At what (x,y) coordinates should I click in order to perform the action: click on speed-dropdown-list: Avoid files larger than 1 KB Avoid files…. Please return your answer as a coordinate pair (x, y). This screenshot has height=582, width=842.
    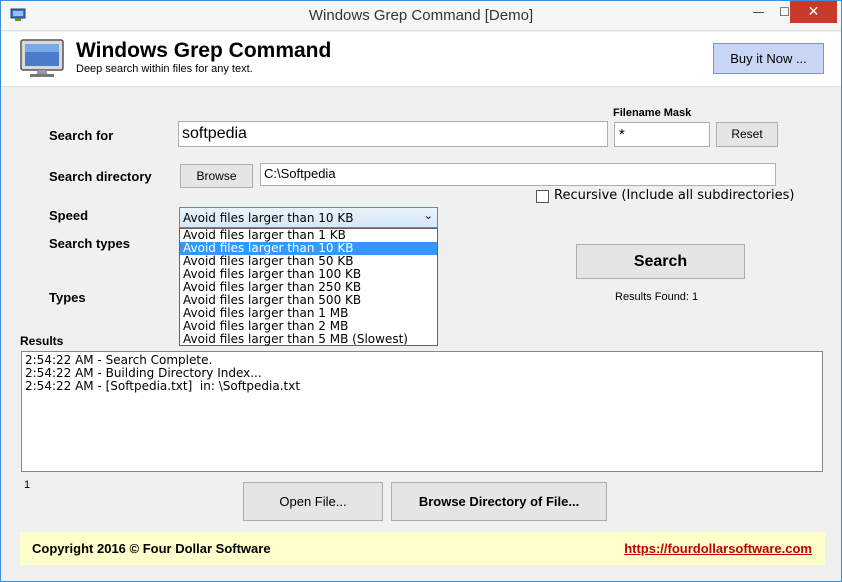
    Looking at the image, I should click on (308, 287).